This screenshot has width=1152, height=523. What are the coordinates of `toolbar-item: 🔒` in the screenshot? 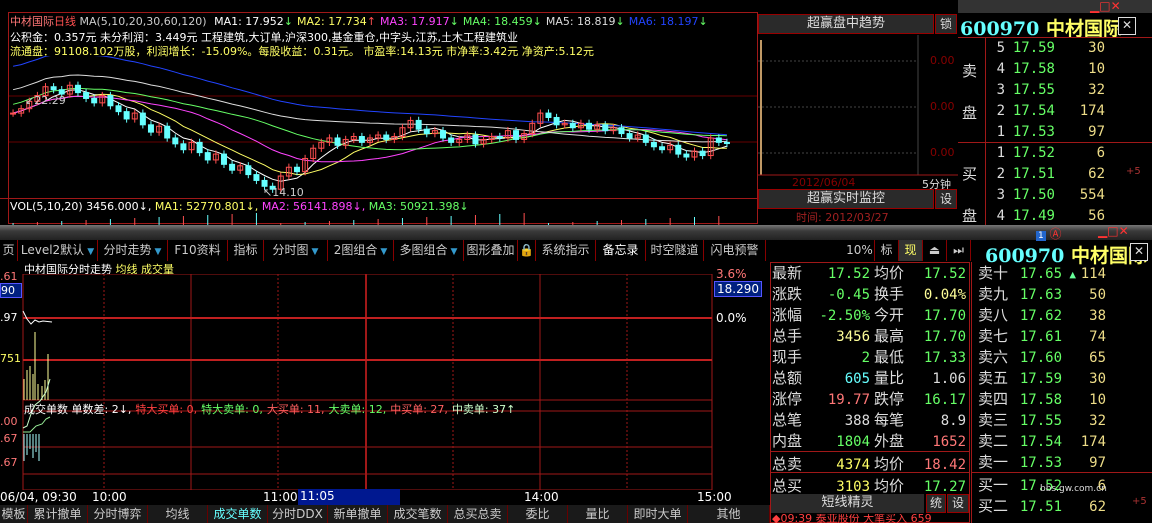 It's located at (527, 250).